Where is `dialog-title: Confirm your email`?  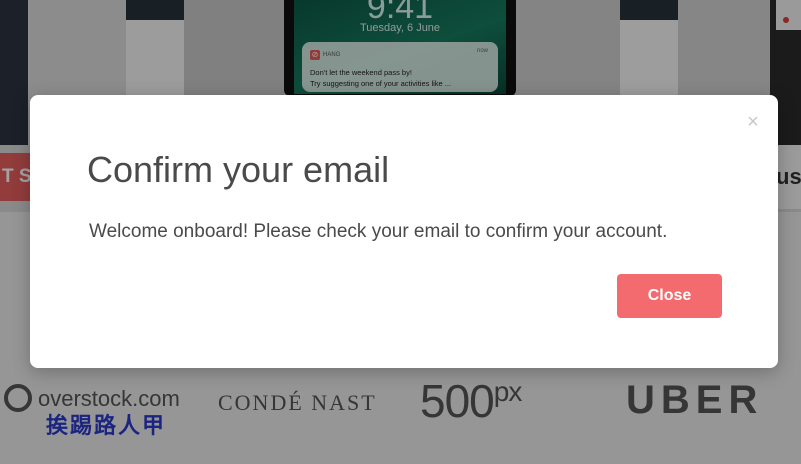 dialog-title: Confirm your email is located at coordinates (238, 169).